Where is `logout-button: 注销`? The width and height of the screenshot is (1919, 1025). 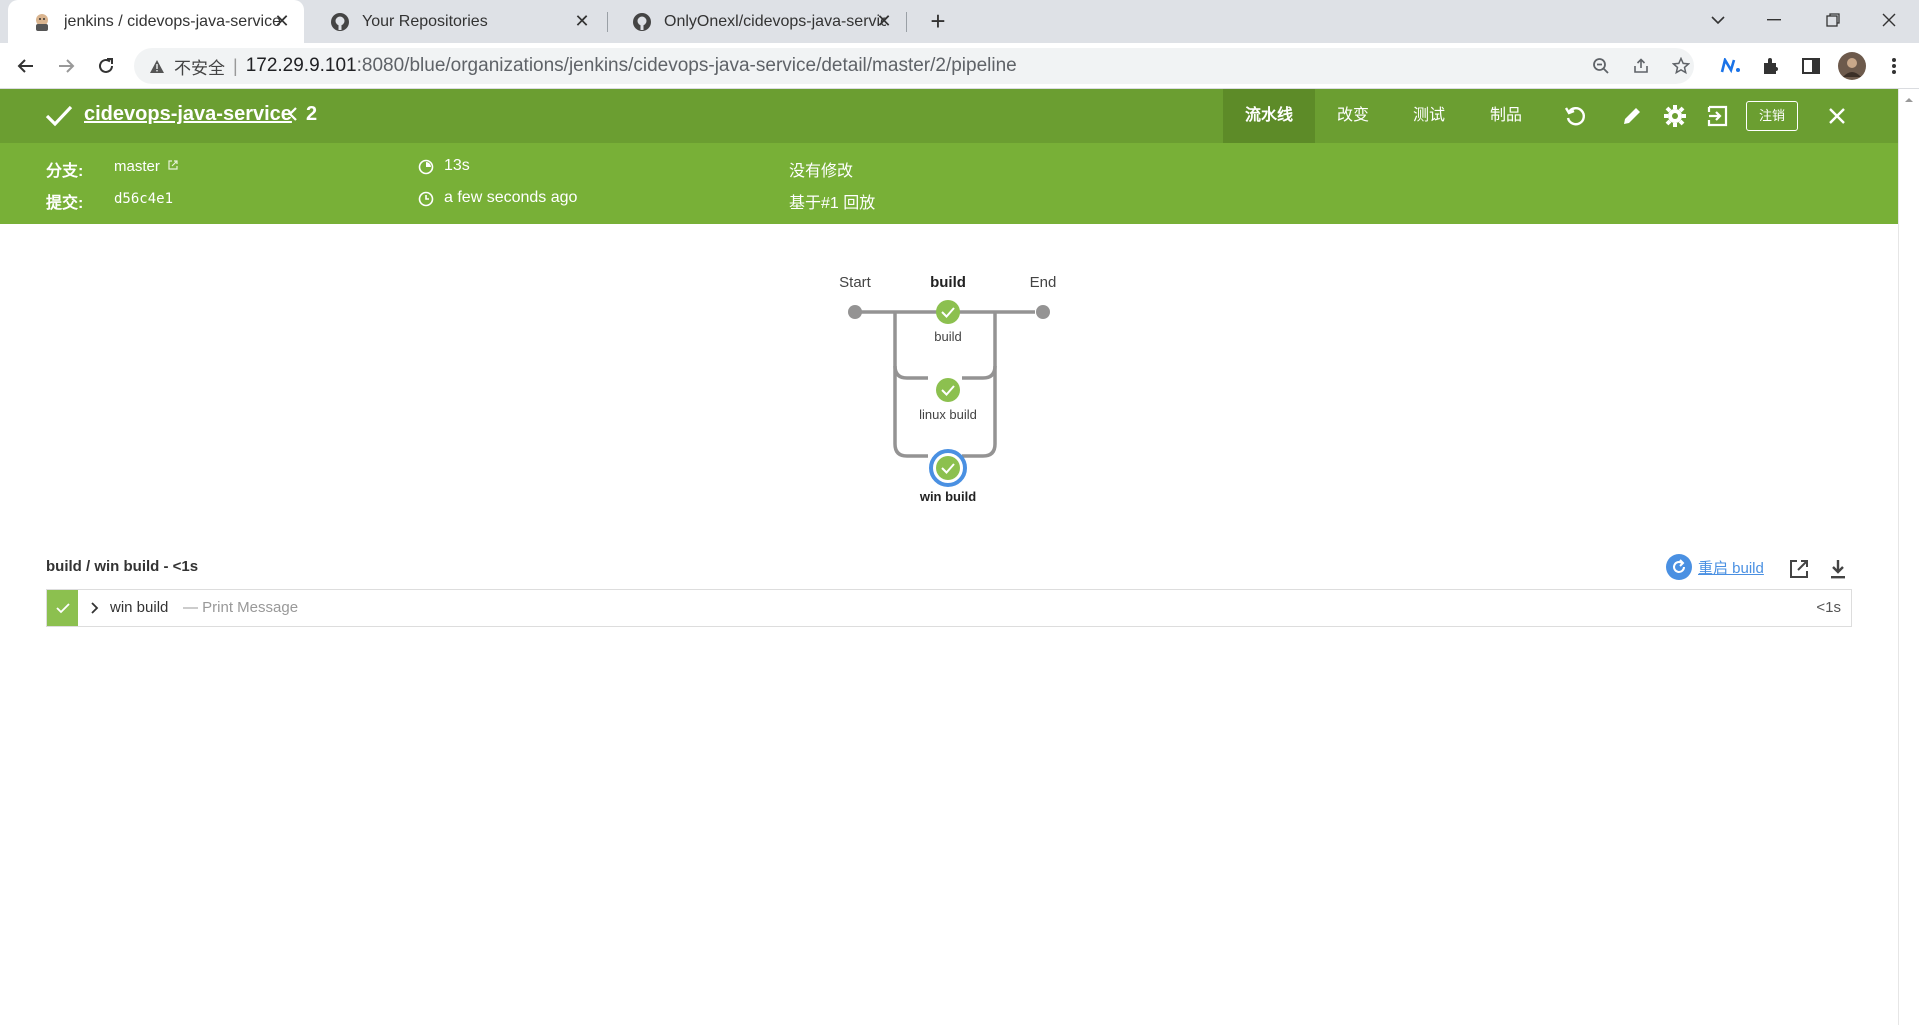
logout-button: 注销 is located at coordinates (1772, 116).